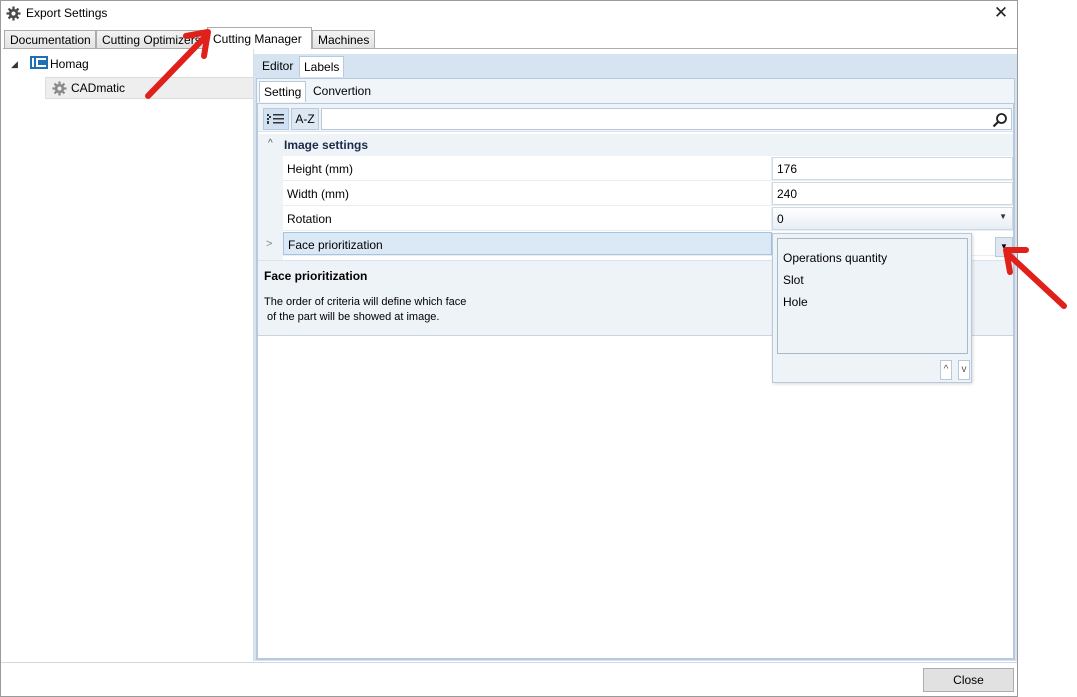 This screenshot has width=1077, height=697. I want to click on face-prioritization-dropdown: Operations quantity Slot Hole ^ v, so click(872, 308).